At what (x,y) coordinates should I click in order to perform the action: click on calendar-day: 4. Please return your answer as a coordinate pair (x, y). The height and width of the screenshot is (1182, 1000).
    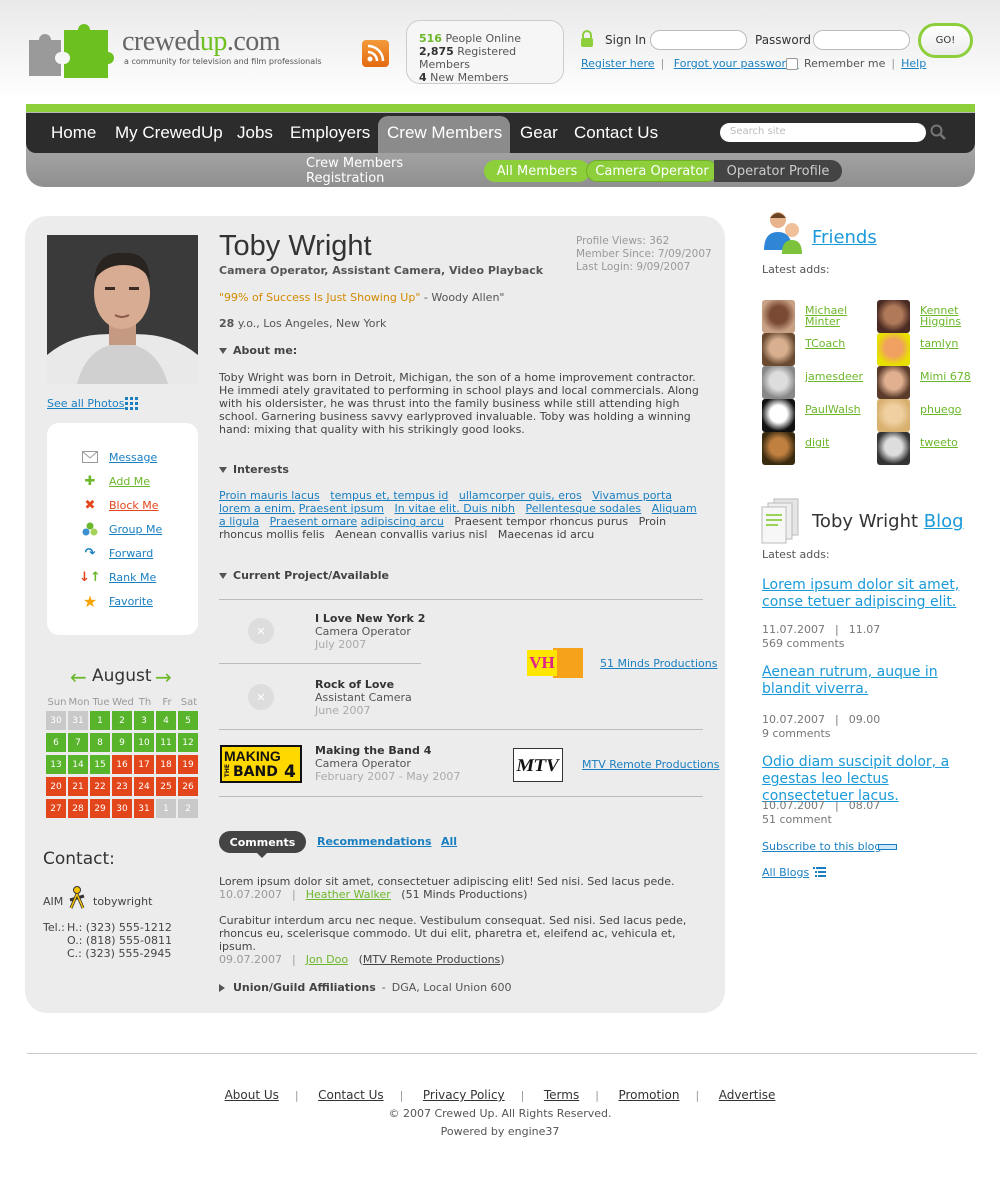
    Looking at the image, I should click on (166, 720).